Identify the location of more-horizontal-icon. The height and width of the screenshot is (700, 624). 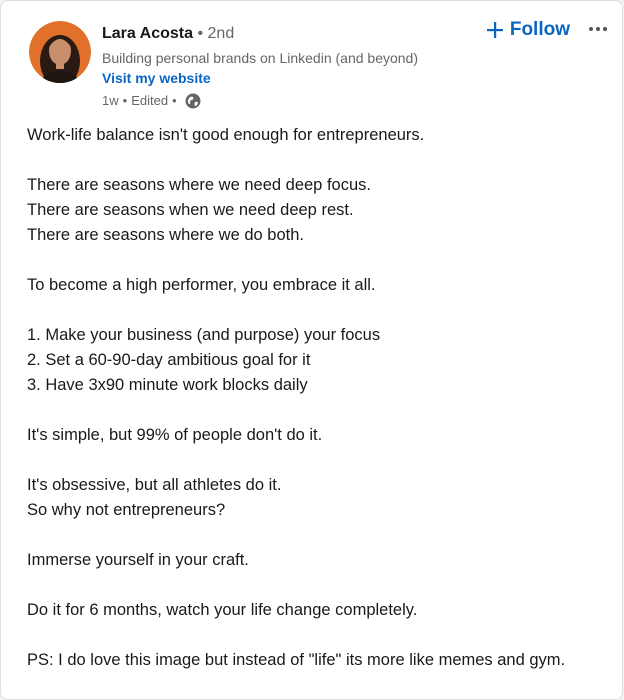
(598, 29).